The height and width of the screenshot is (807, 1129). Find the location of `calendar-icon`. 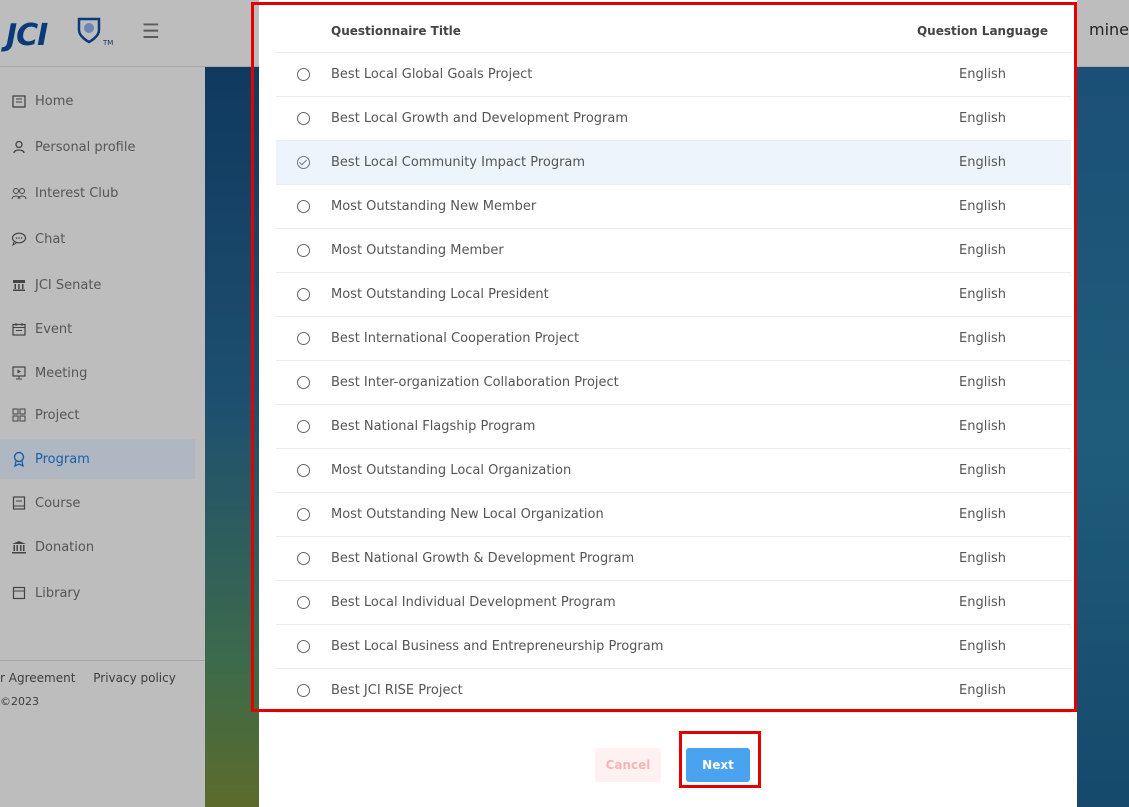

calendar-icon is located at coordinates (19, 329).